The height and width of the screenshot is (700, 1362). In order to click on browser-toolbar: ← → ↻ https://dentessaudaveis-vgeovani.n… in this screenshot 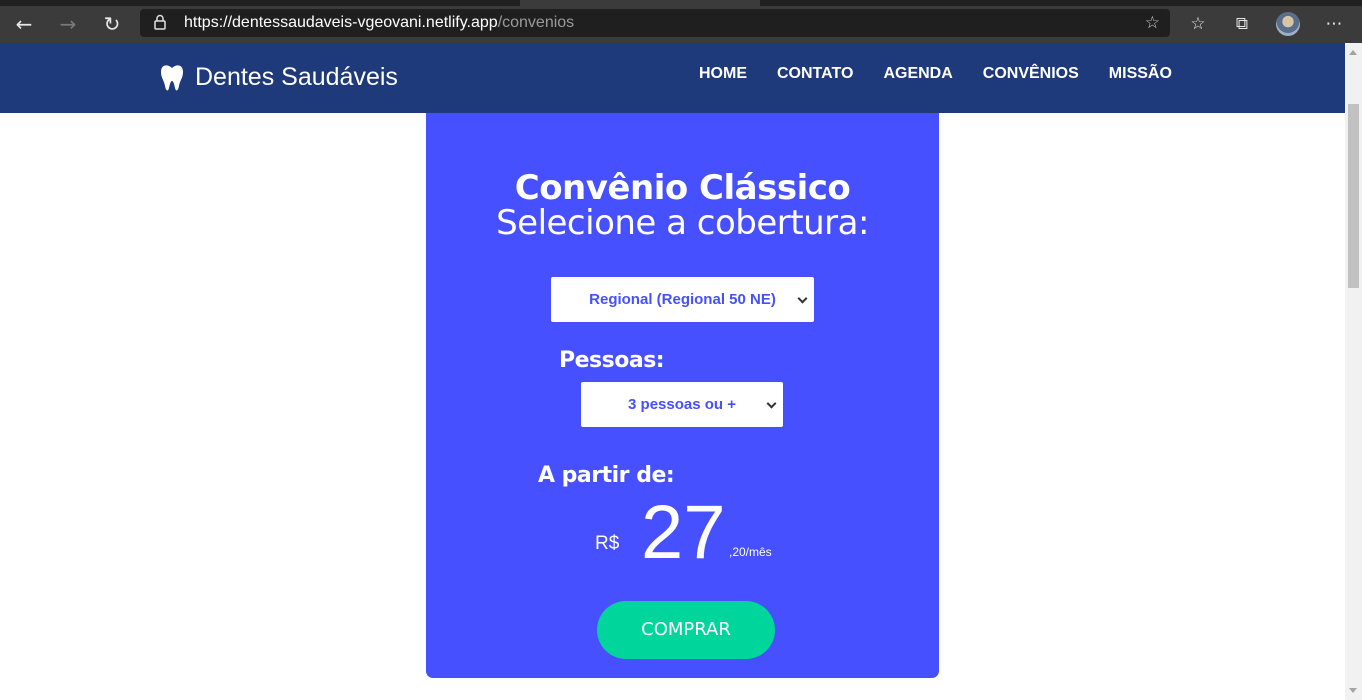, I will do `click(681, 21)`.